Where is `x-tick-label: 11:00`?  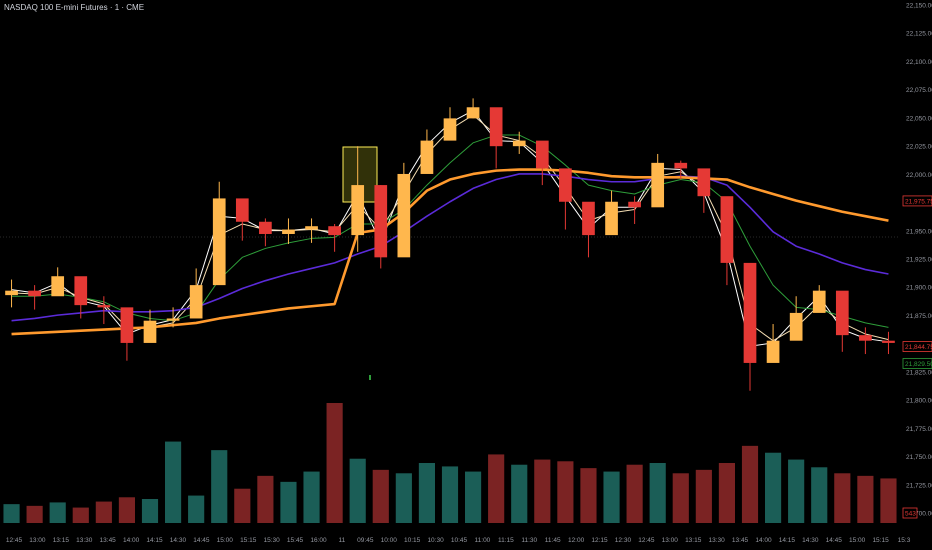 x-tick-label: 11:00 is located at coordinates (483, 540).